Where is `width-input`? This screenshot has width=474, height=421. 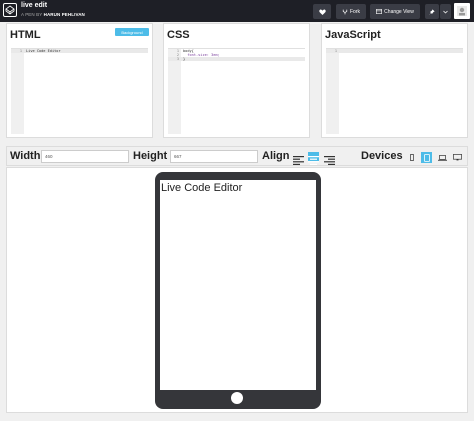
width-input is located at coordinates (85, 156).